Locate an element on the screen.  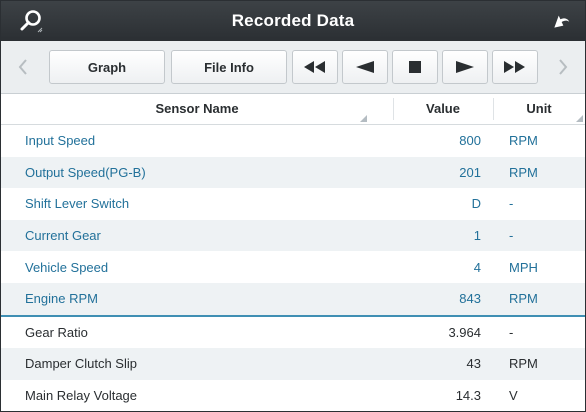
sensor-name: Vehicle Speed is located at coordinates (67, 267).